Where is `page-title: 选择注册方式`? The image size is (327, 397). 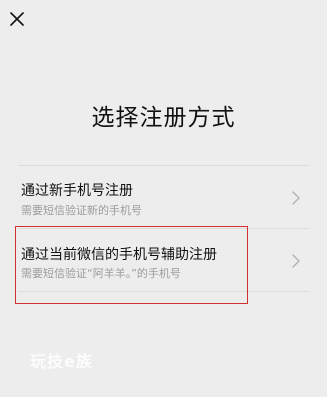
page-title: 选择注册方式 is located at coordinates (163, 118).